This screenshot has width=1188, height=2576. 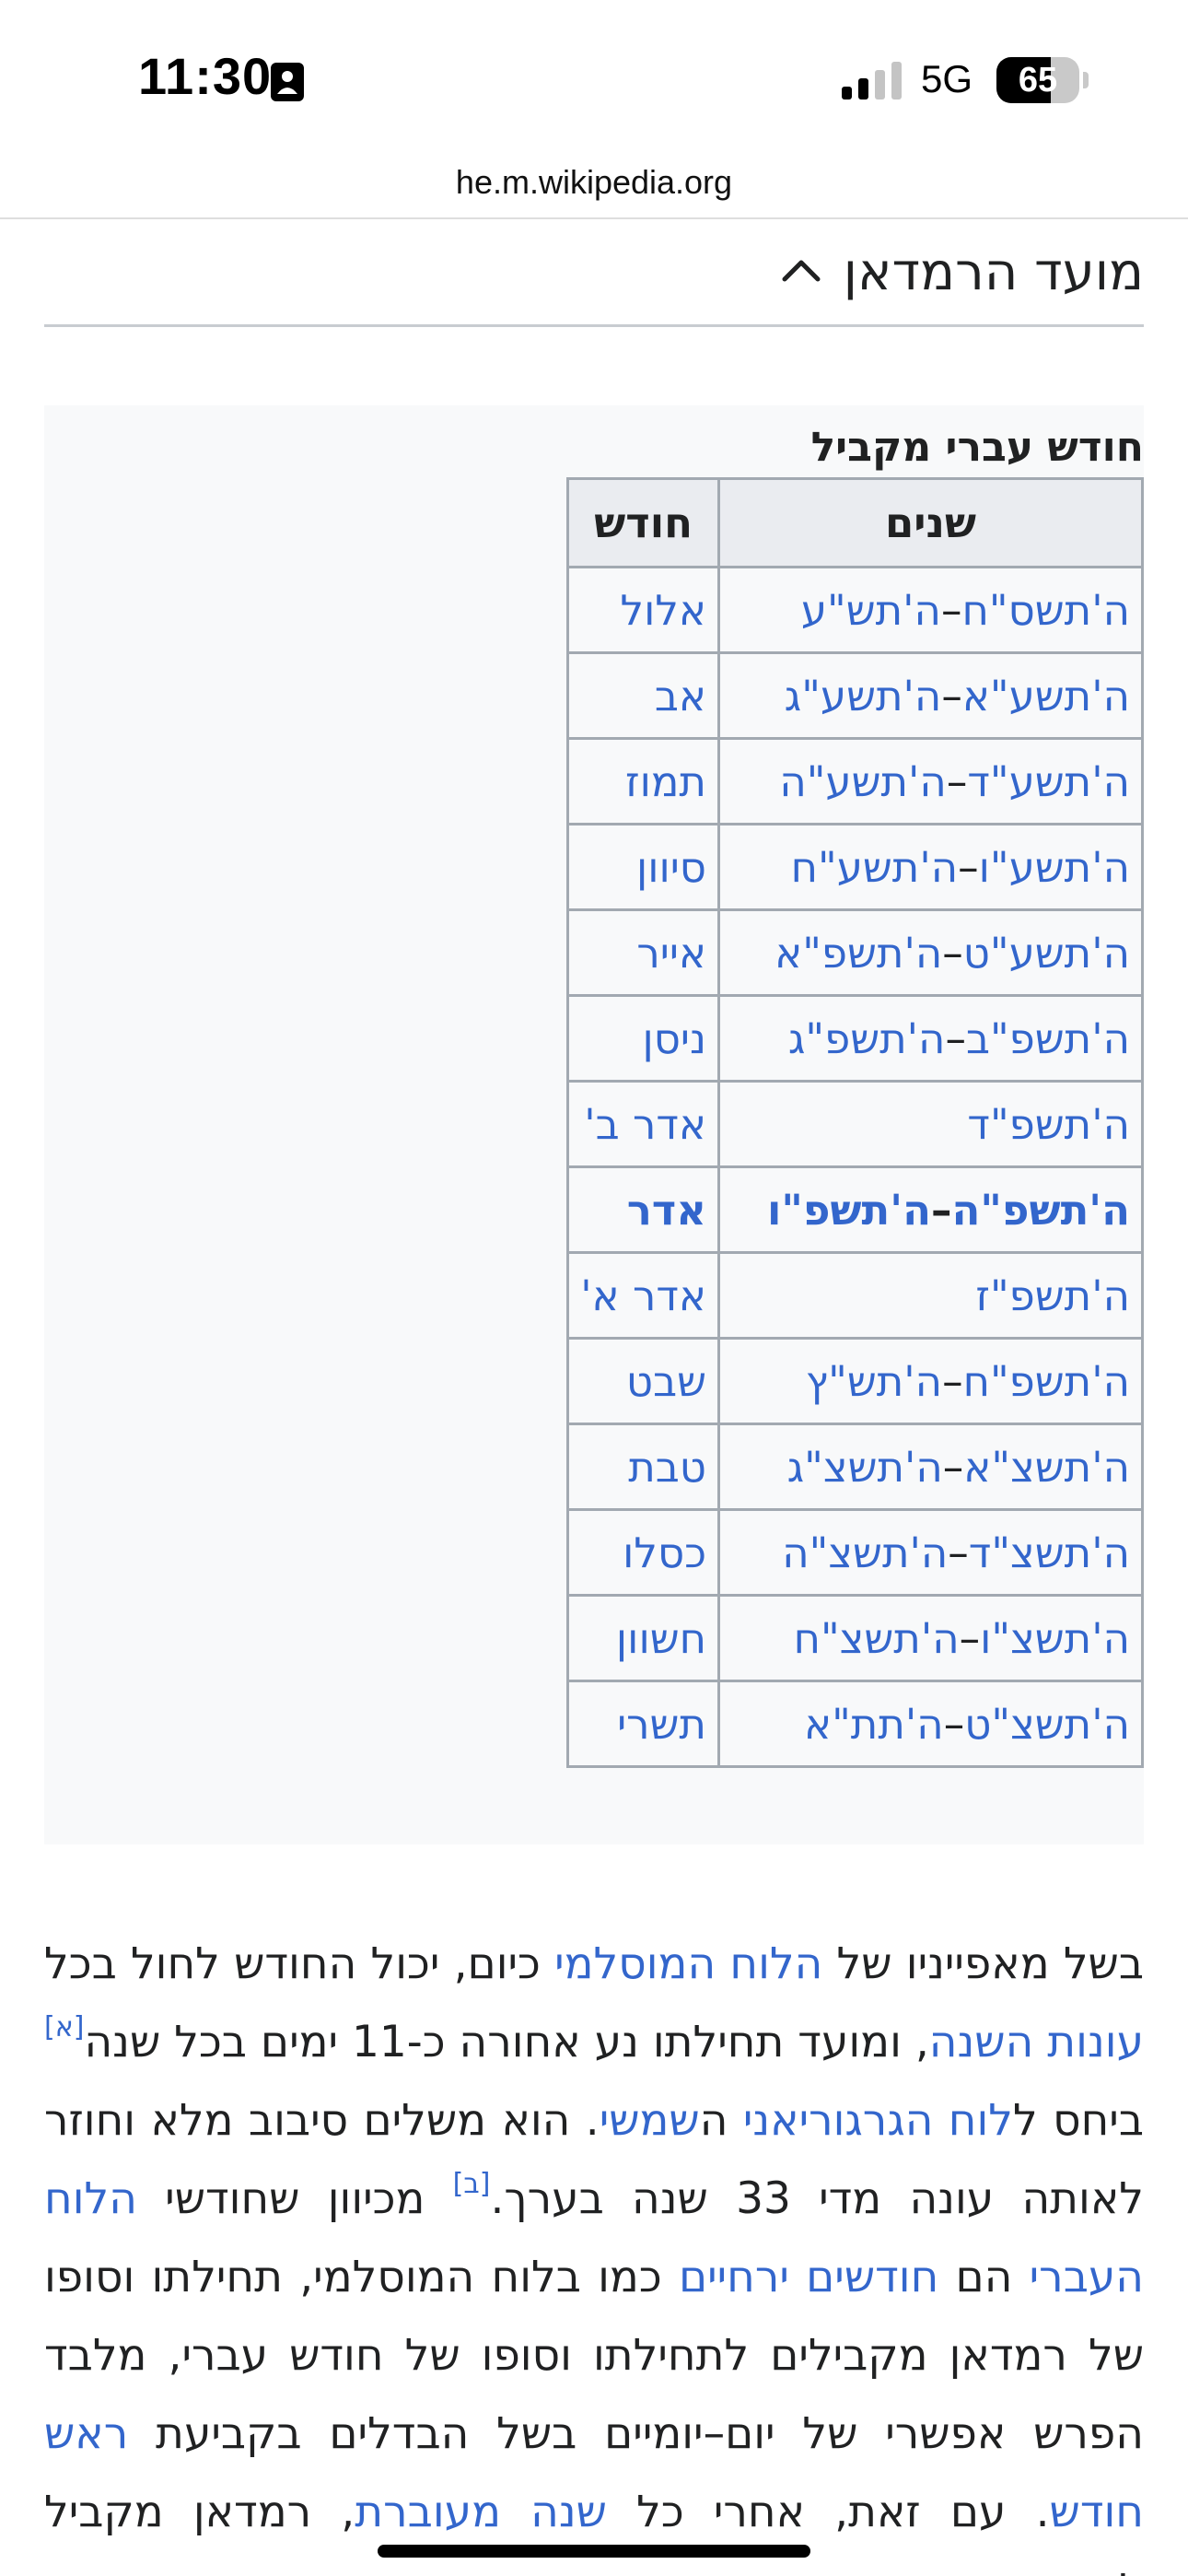 I want to click on url-text: he.m.wikipedia.org, so click(x=594, y=182).